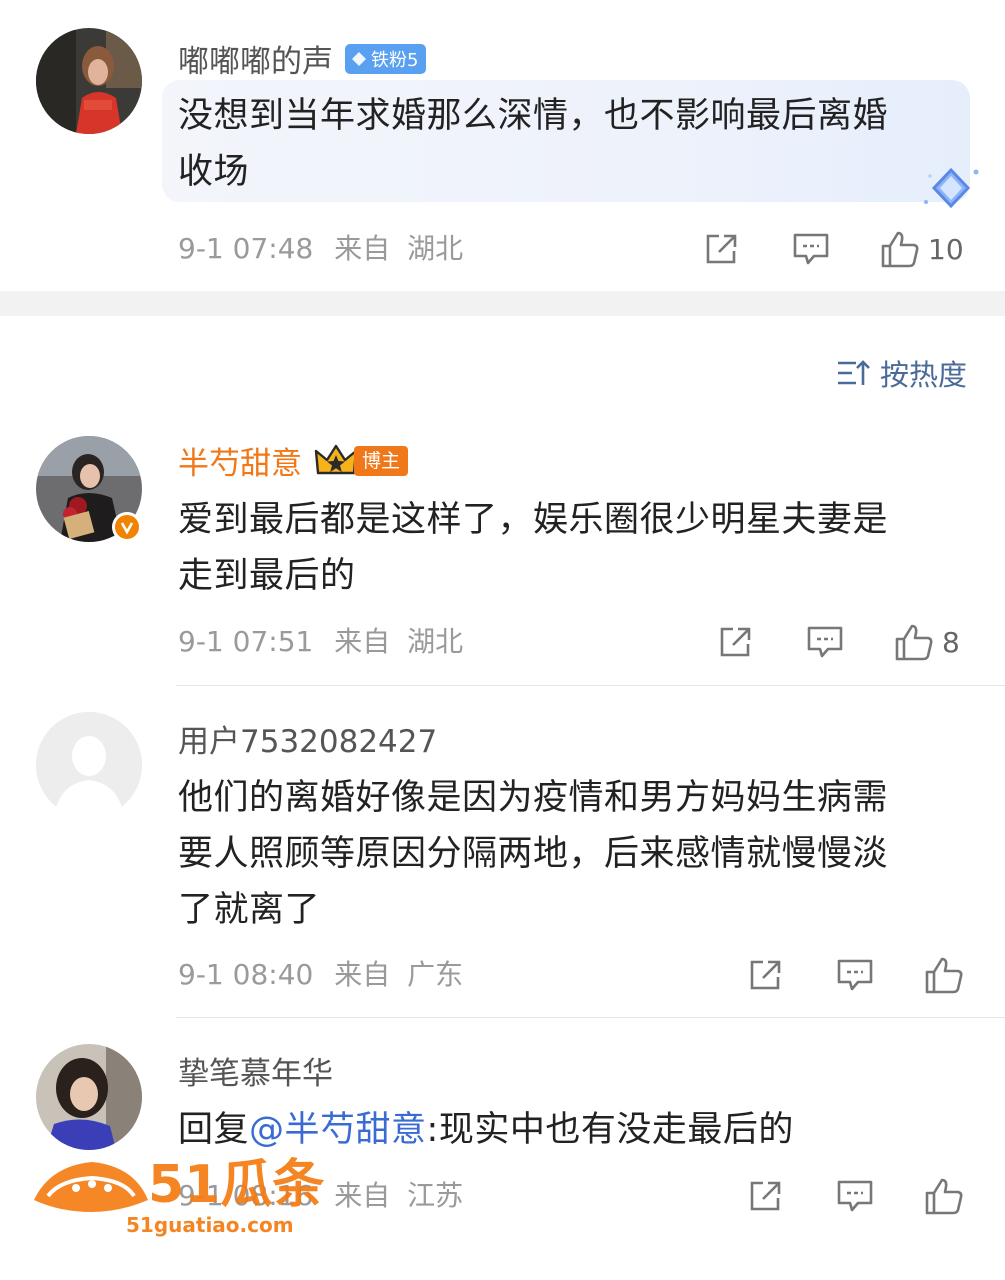 This screenshot has width=1005, height=1280. What do you see at coordinates (249, 910) in the screenshot?
I see `comment-text-line: 了就离了` at bounding box center [249, 910].